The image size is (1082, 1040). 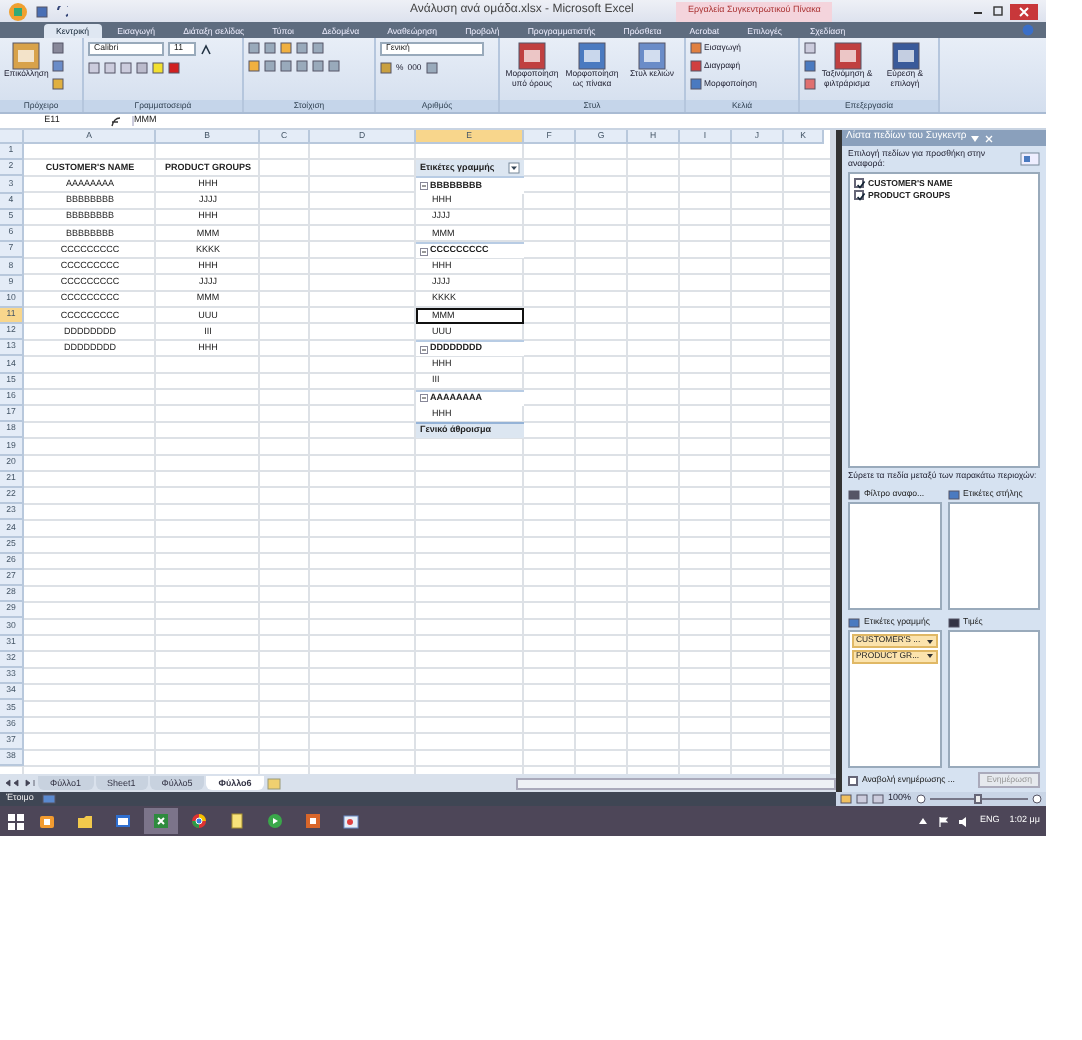 I want to click on sheet-nav-icon, so click(x=20, y=783).